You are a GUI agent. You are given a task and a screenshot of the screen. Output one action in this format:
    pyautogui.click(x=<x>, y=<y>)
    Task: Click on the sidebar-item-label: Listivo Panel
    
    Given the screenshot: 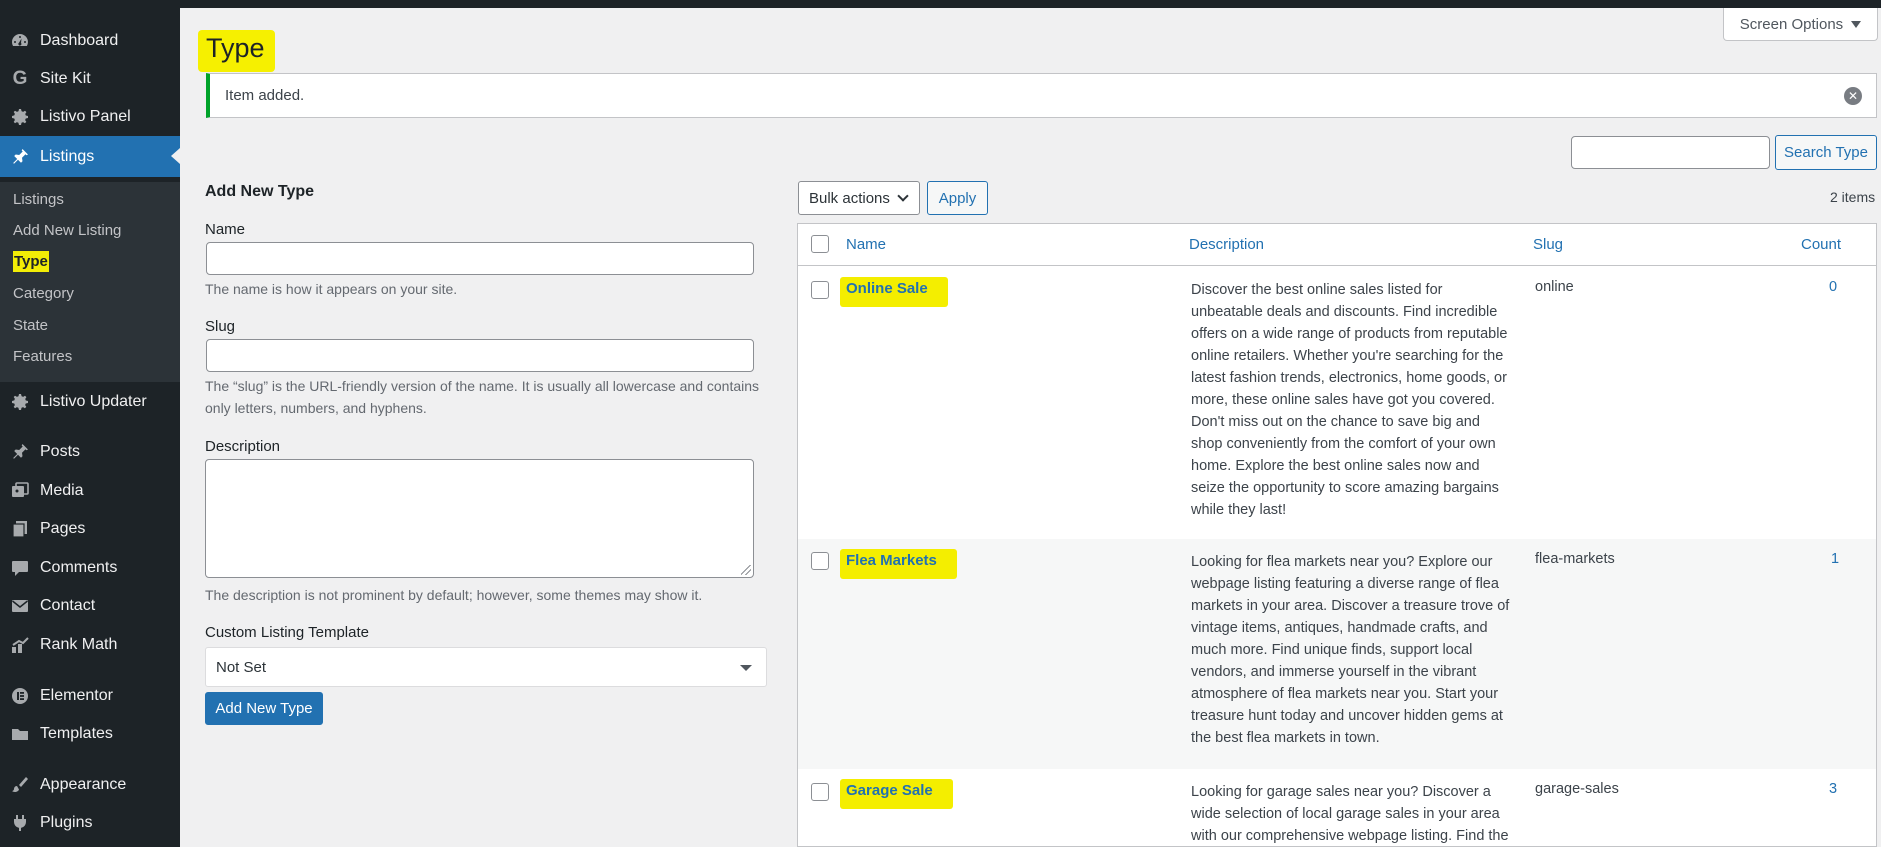 What is the action you would take?
    pyautogui.click(x=85, y=116)
    